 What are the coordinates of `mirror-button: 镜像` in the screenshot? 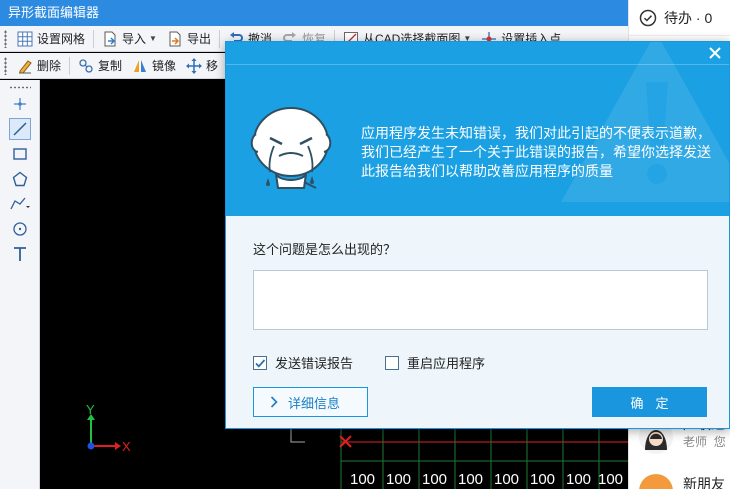 It's located at (154, 66).